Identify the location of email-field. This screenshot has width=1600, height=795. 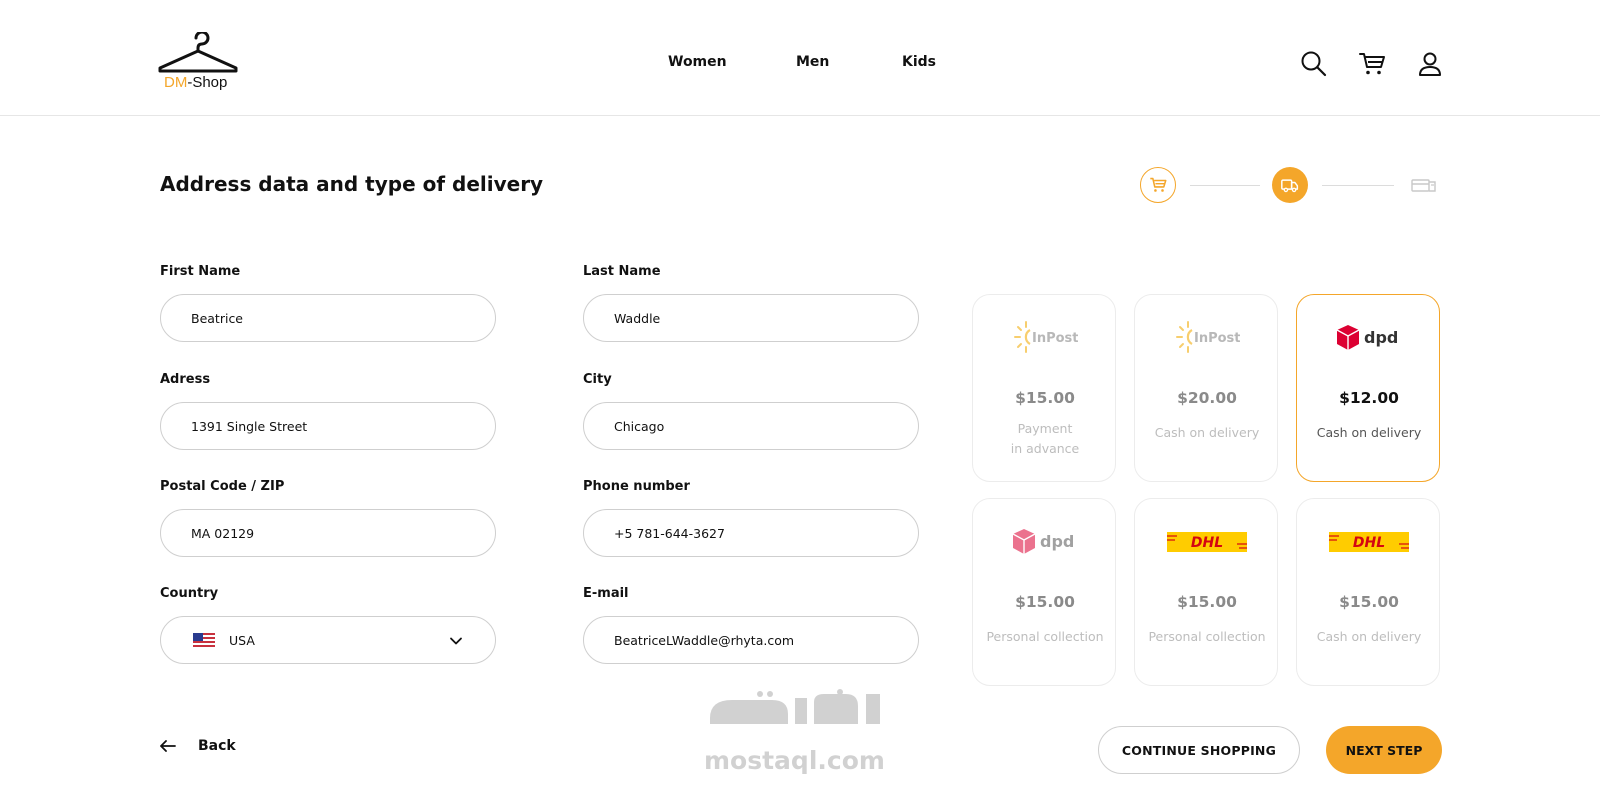
(751, 640).